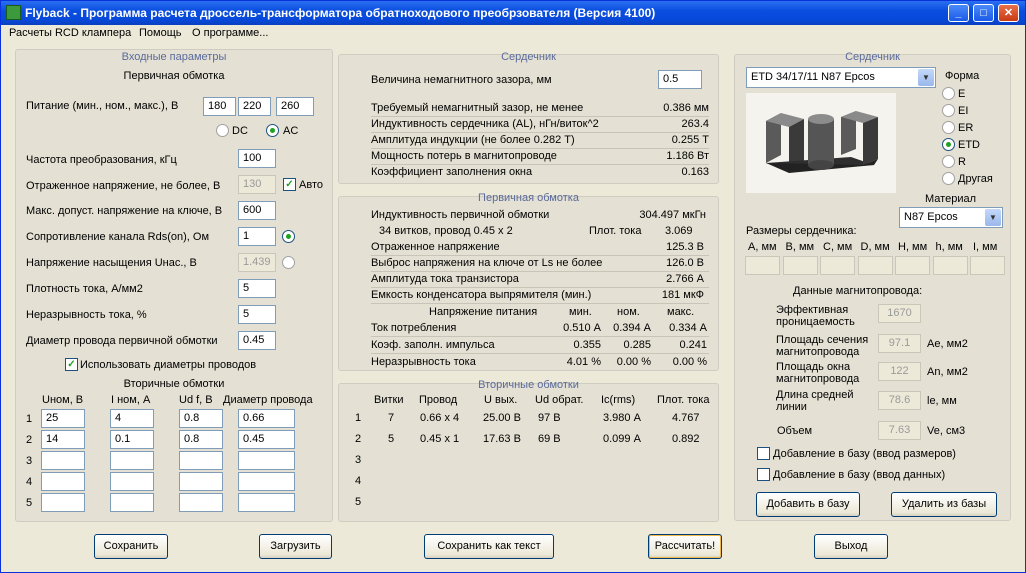 The width and height of the screenshot is (1026, 573). What do you see at coordinates (615, 231) in the screenshot?
I see `current-density-label: Плот. тока` at bounding box center [615, 231].